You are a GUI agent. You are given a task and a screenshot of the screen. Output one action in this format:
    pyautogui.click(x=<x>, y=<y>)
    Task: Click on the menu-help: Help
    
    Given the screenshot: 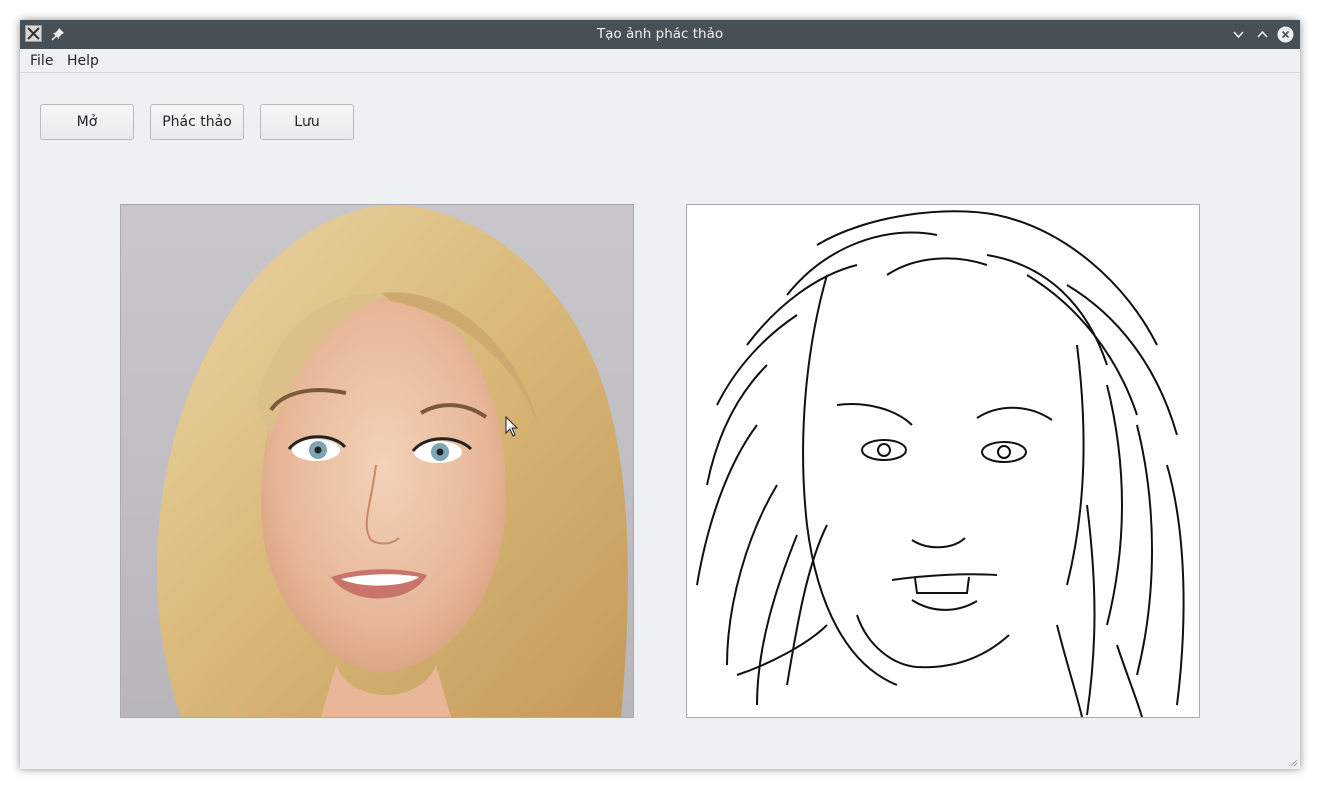 What is the action you would take?
    pyautogui.click(x=83, y=61)
    